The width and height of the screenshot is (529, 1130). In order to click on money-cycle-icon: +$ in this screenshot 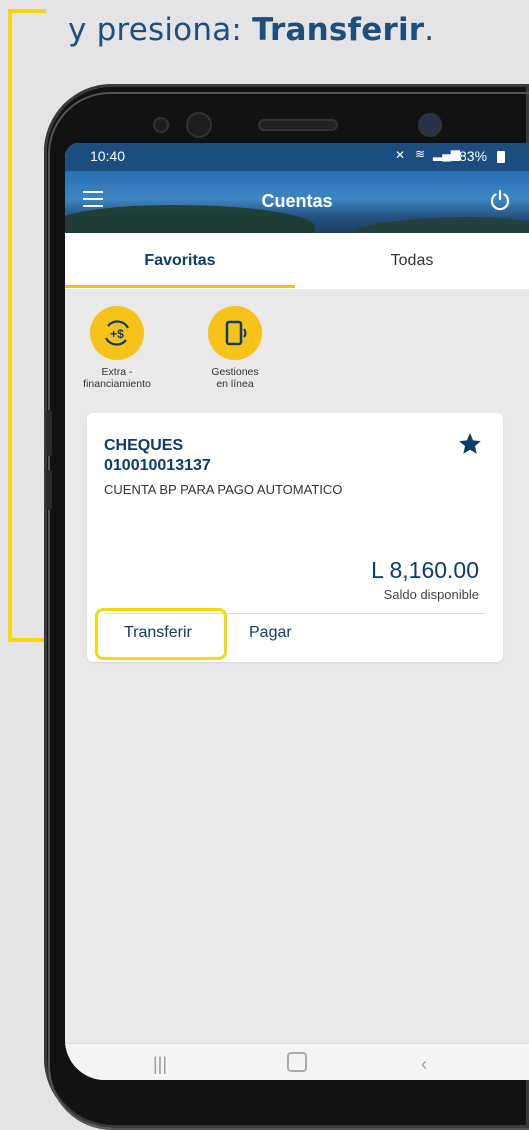, I will do `click(117, 333)`.